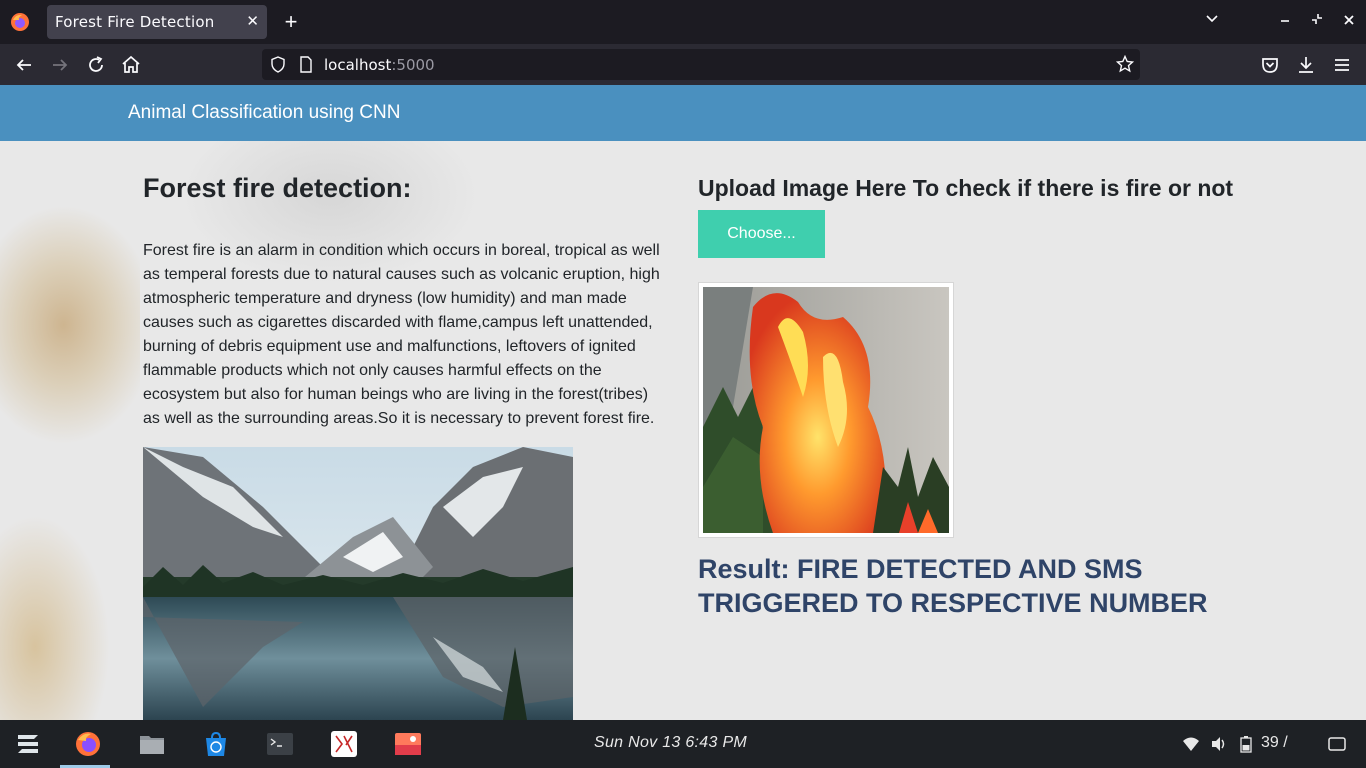  Describe the element at coordinates (252, 21) in the screenshot. I see `close-tab-icon: ✕` at that location.